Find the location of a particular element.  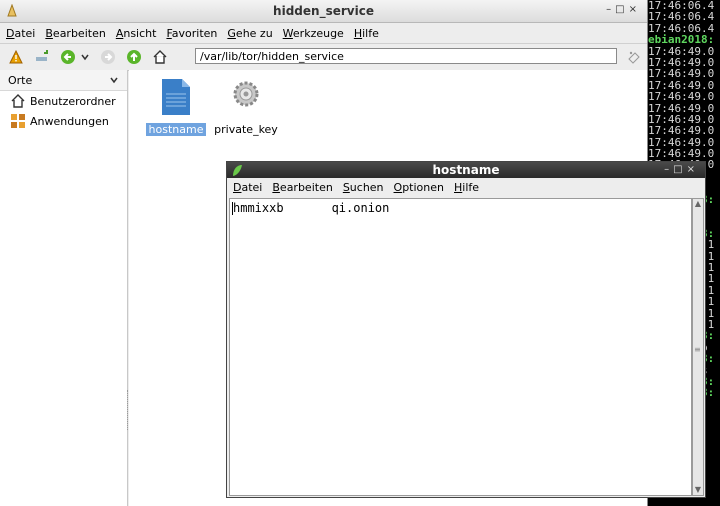

menu-label: avoriten is located at coordinates (194, 33).